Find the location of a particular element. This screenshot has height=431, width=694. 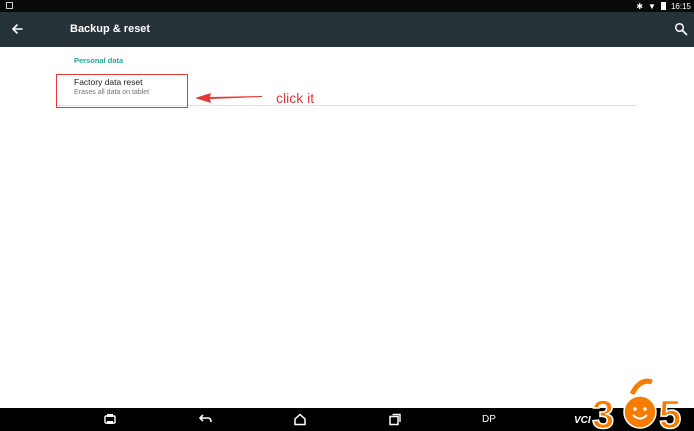

dp-button: DP is located at coordinates (489, 419).